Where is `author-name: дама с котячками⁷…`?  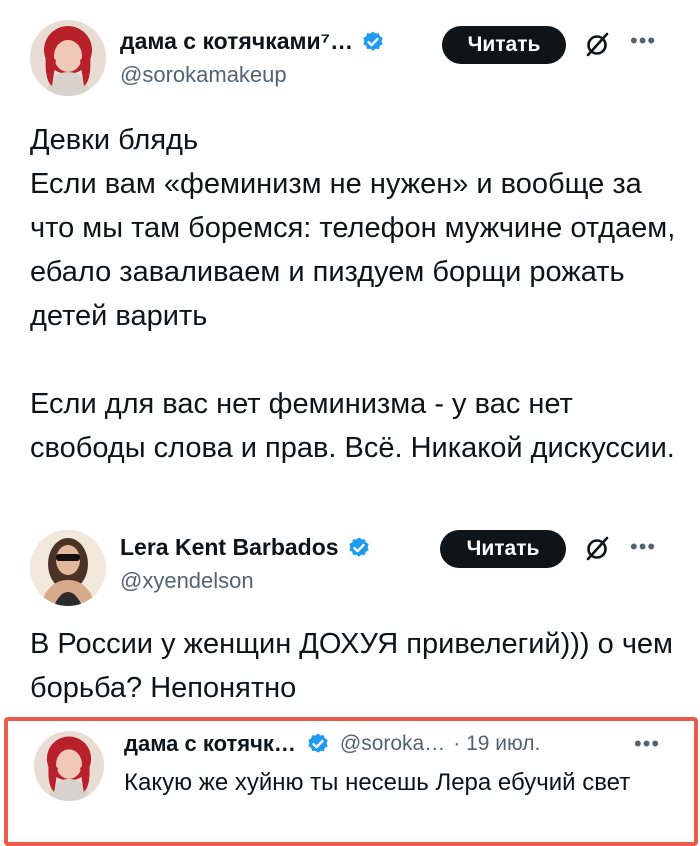
author-name: дама с котячками⁷… is located at coordinates (236, 41).